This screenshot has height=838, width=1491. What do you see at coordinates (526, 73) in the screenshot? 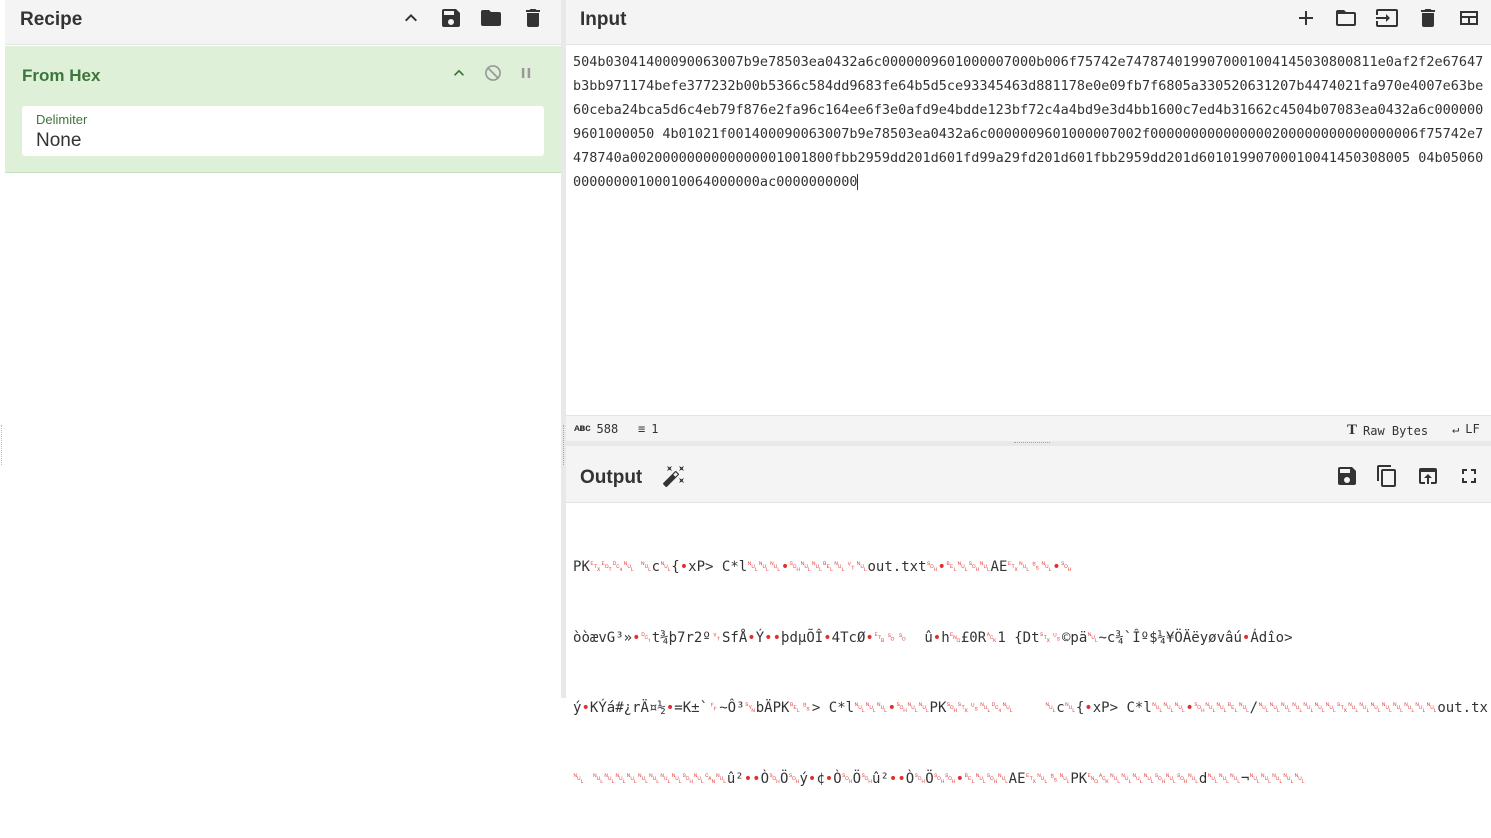
I see `pause-icon` at bounding box center [526, 73].